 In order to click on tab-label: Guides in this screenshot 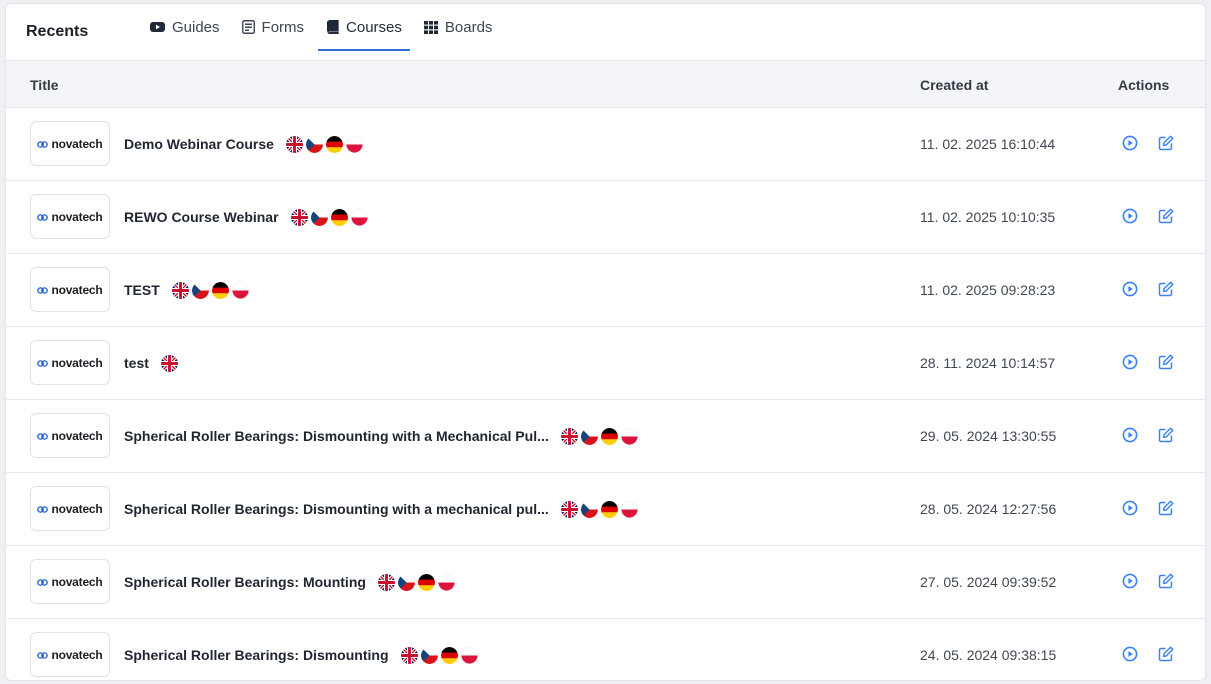, I will do `click(196, 27)`.